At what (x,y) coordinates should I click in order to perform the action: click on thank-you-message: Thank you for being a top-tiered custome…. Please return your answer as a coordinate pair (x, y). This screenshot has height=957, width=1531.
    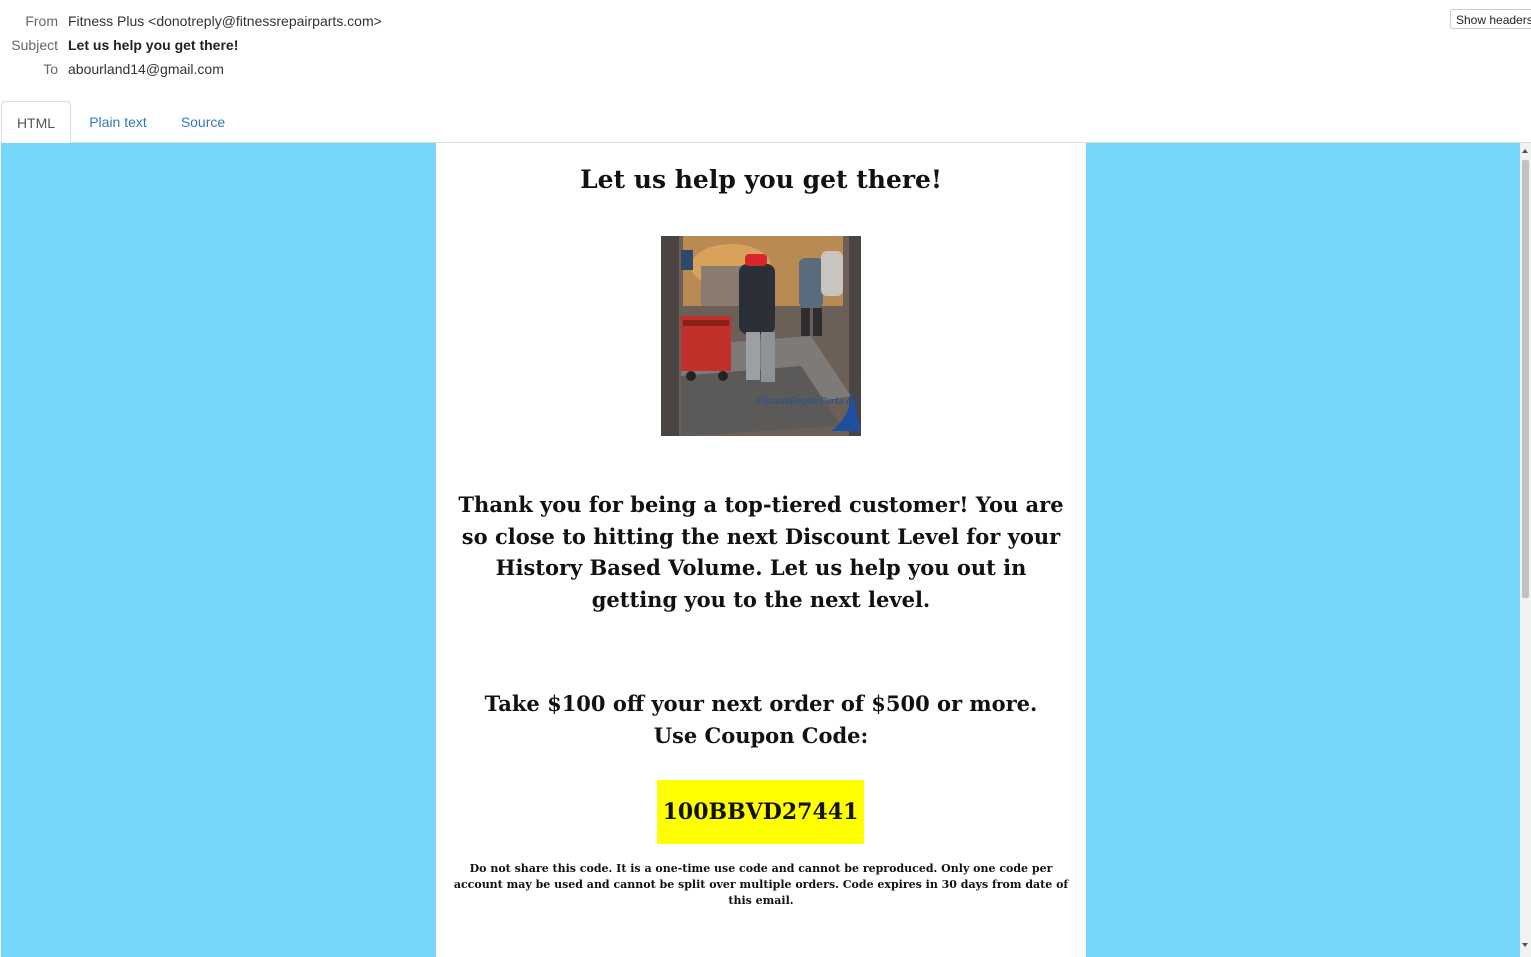
    Looking at the image, I should click on (761, 552).